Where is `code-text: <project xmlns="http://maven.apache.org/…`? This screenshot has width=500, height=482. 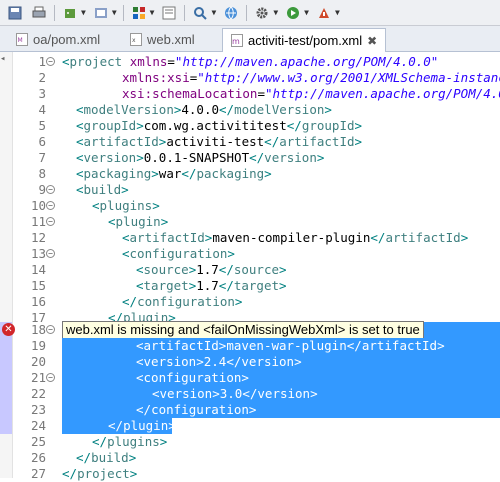
code-text: <project xmlns="http://maven.apache.org/… is located at coordinates (250, 61).